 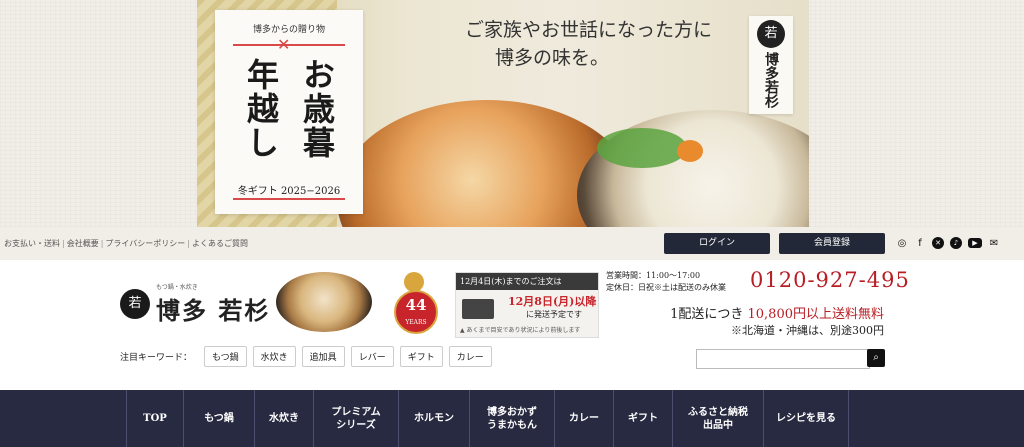 I want to click on greens-image, so click(x=642, y=148).